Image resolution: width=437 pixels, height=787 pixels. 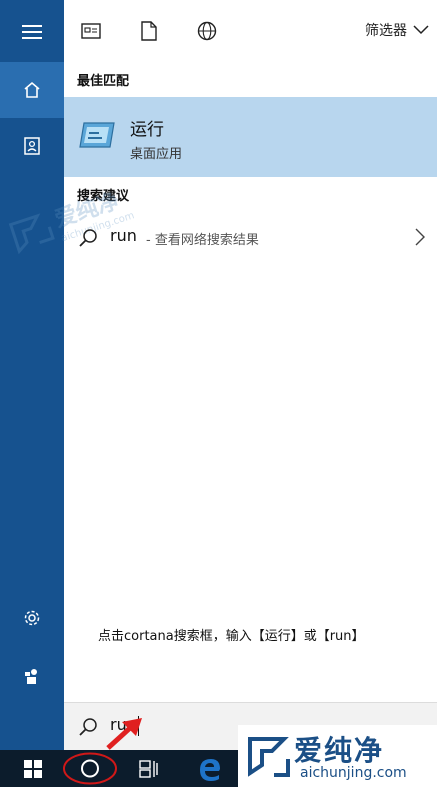 I want to click on edge-icon, so click(x=210, y=769).